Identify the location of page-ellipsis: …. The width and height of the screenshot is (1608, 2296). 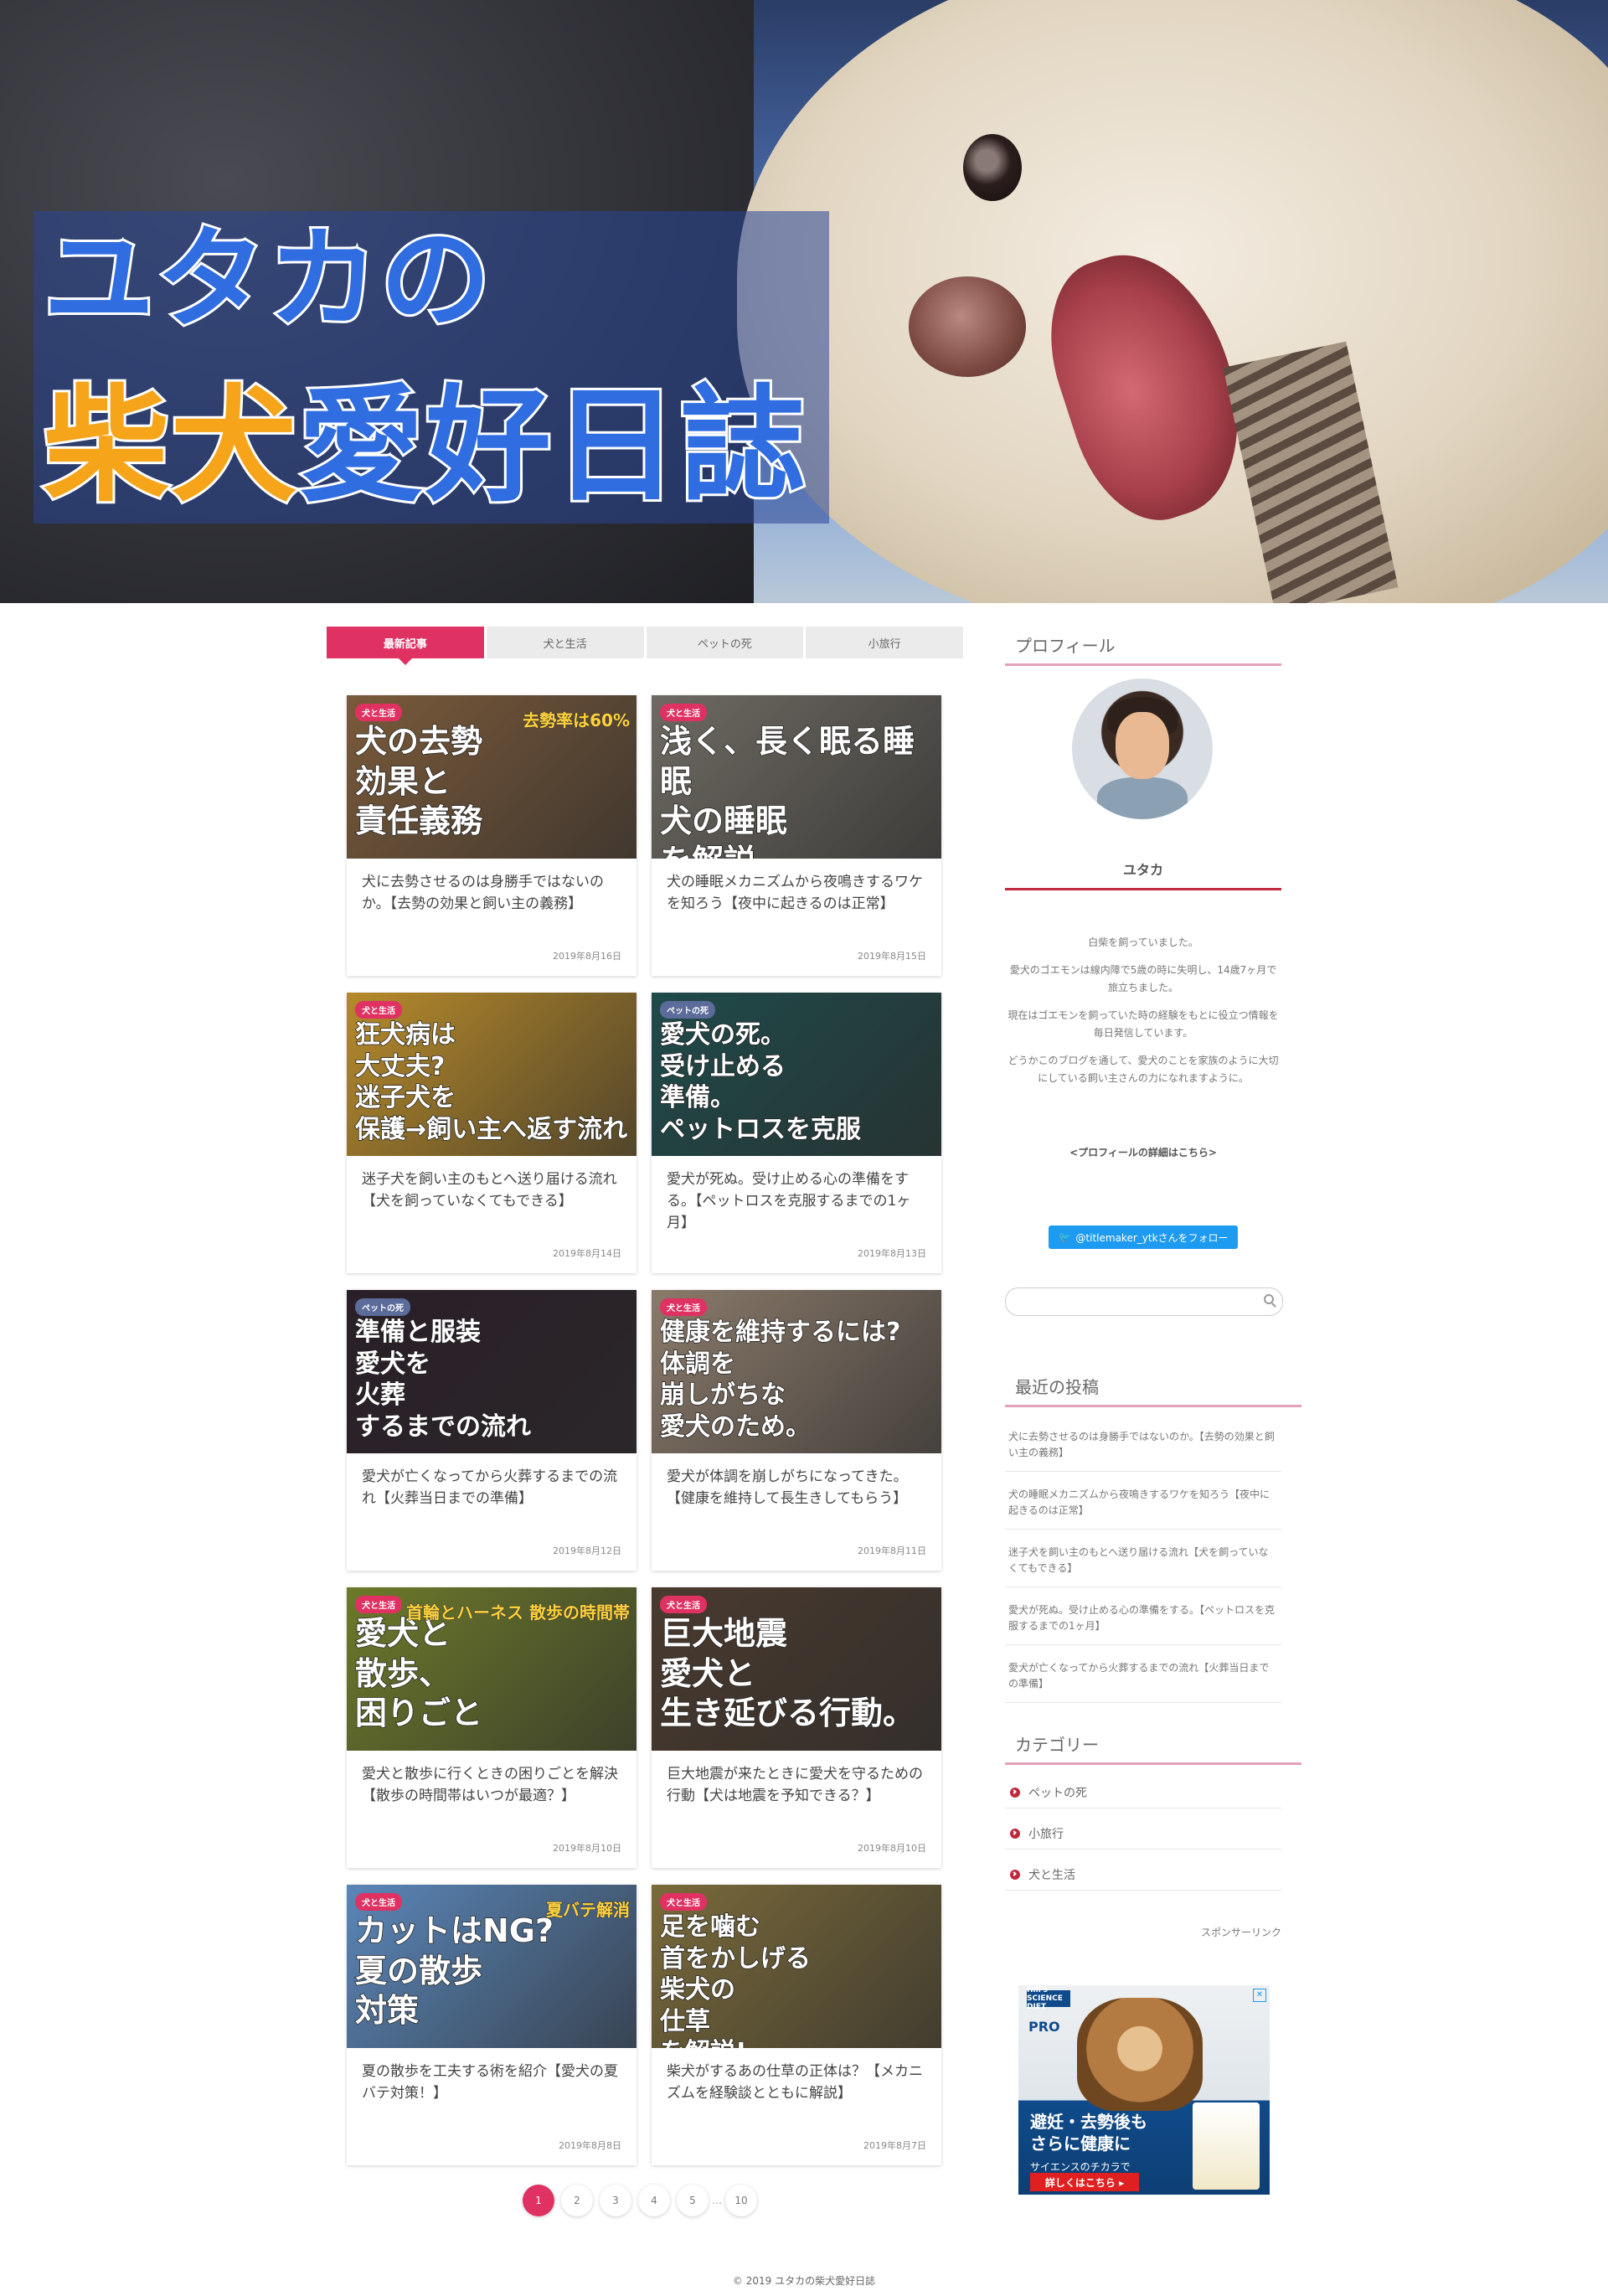
(717, 2200).